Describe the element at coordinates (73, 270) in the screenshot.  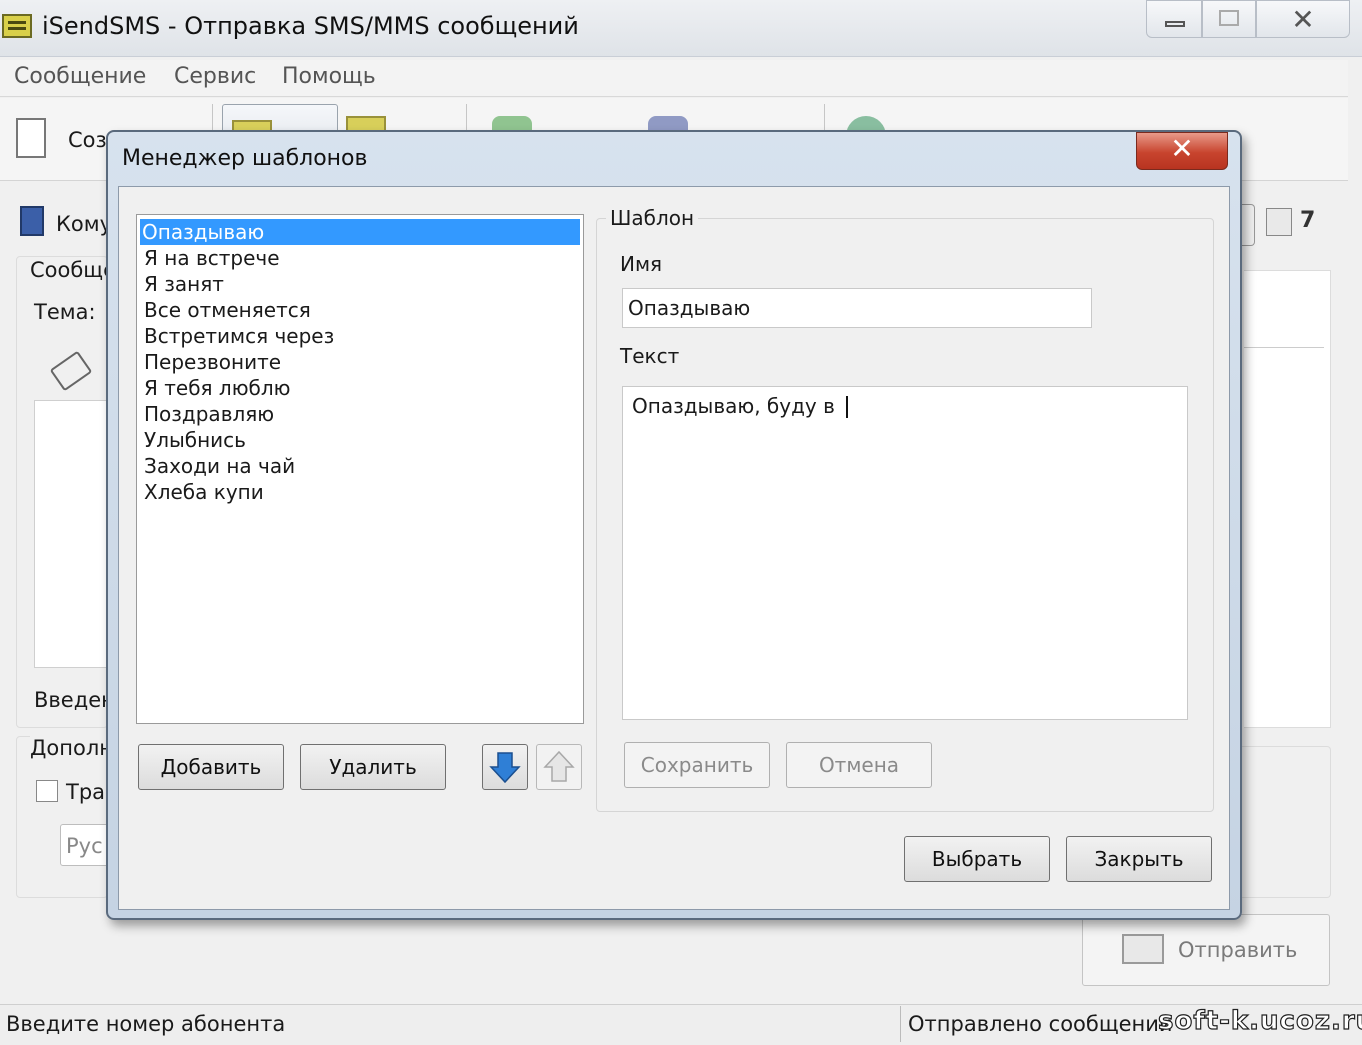
I see `message-group-label: Сообще` at that location.